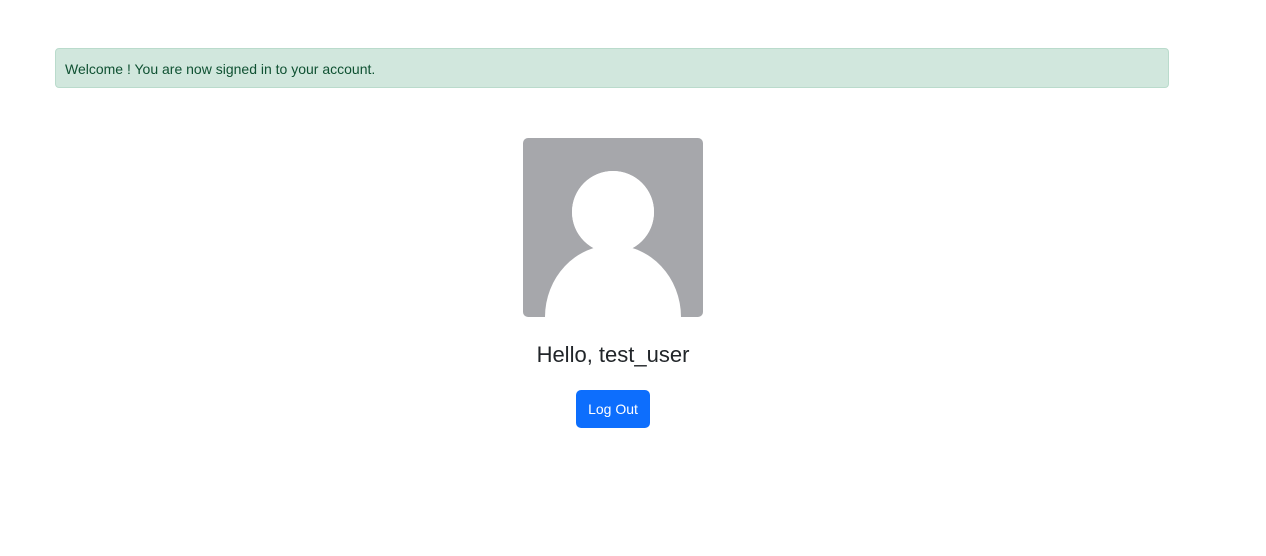  What do you see at coordinates (613, 409) in the screenshot?
I see `log-out-button: Log Out` at bounding box center [613, 409].